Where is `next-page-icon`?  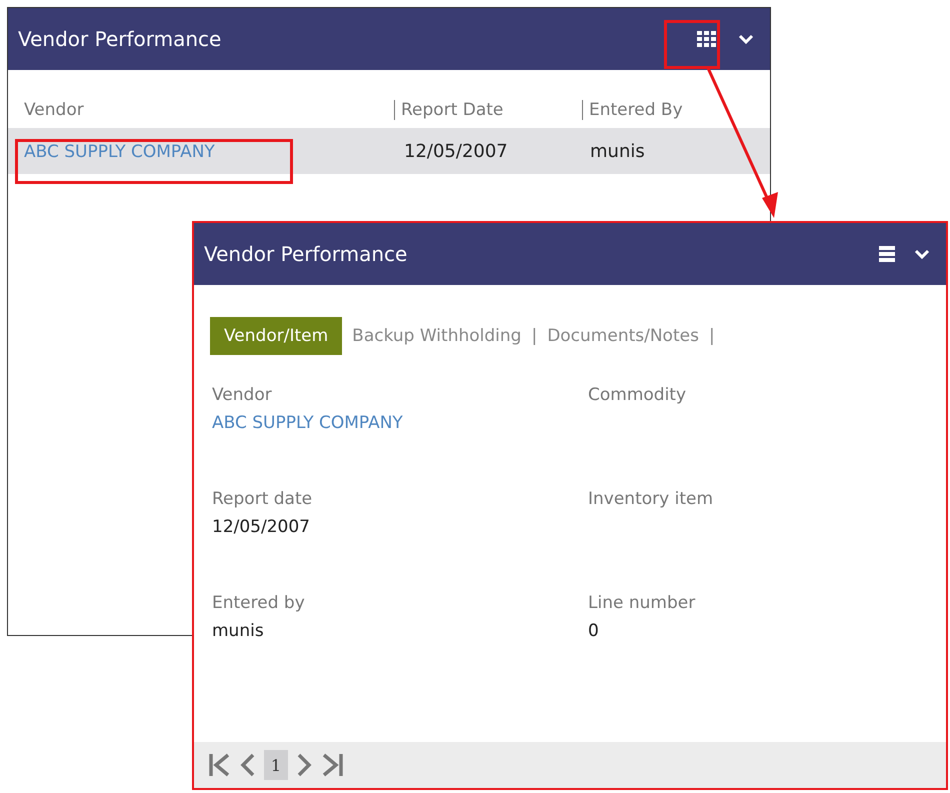 next-page-icon is located at coordinates (304, 765).